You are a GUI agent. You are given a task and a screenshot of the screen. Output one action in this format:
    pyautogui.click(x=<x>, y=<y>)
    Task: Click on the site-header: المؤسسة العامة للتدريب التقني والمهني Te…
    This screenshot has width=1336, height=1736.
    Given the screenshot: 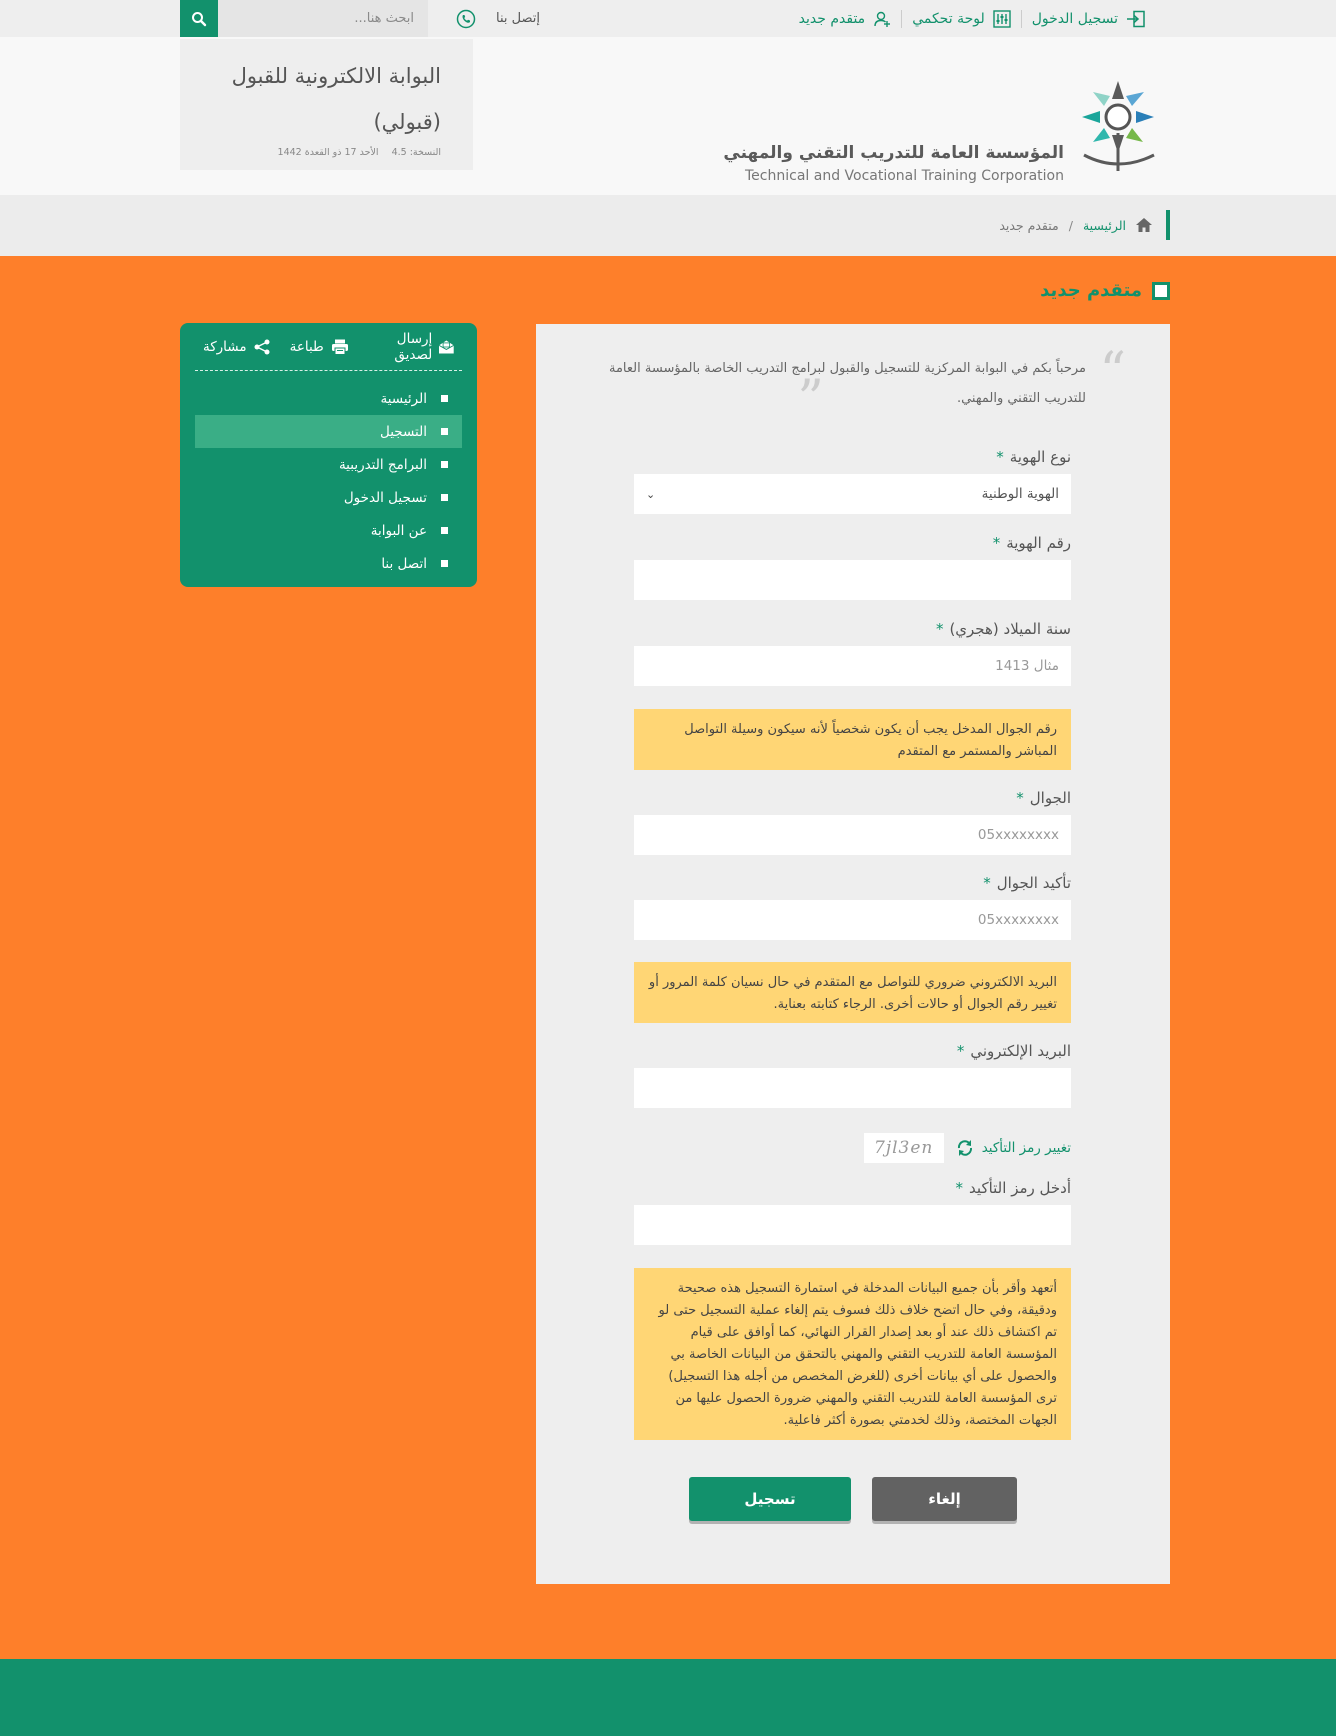 What is the action you would take?
    pyautogui.click(x=668, y=116)
    